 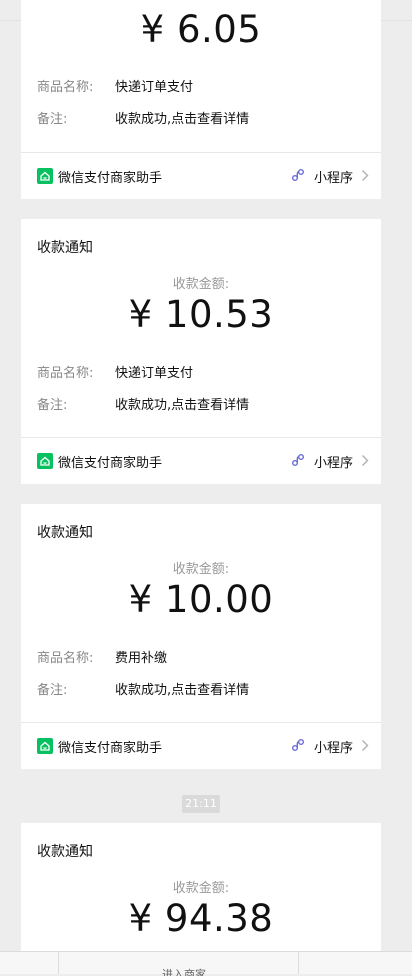 I want to click on menu-item-label: 进入商家, so click(x=184, y=971).